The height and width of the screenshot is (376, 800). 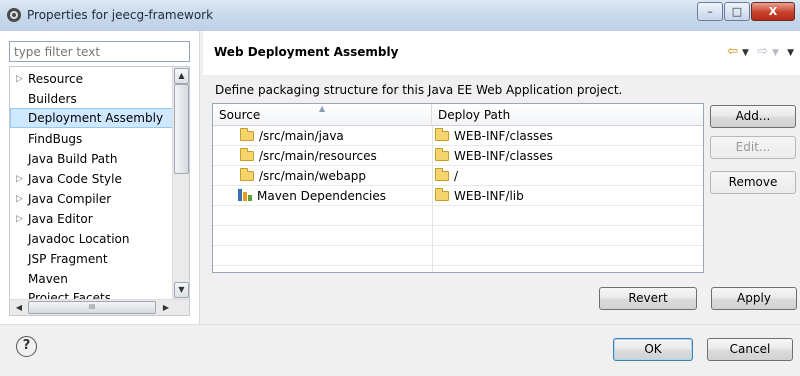 What do you see at coordinates (60, 219) in the screenshot?
I see `tree-item-label: Java Editor` at bounding box center [60, 219].